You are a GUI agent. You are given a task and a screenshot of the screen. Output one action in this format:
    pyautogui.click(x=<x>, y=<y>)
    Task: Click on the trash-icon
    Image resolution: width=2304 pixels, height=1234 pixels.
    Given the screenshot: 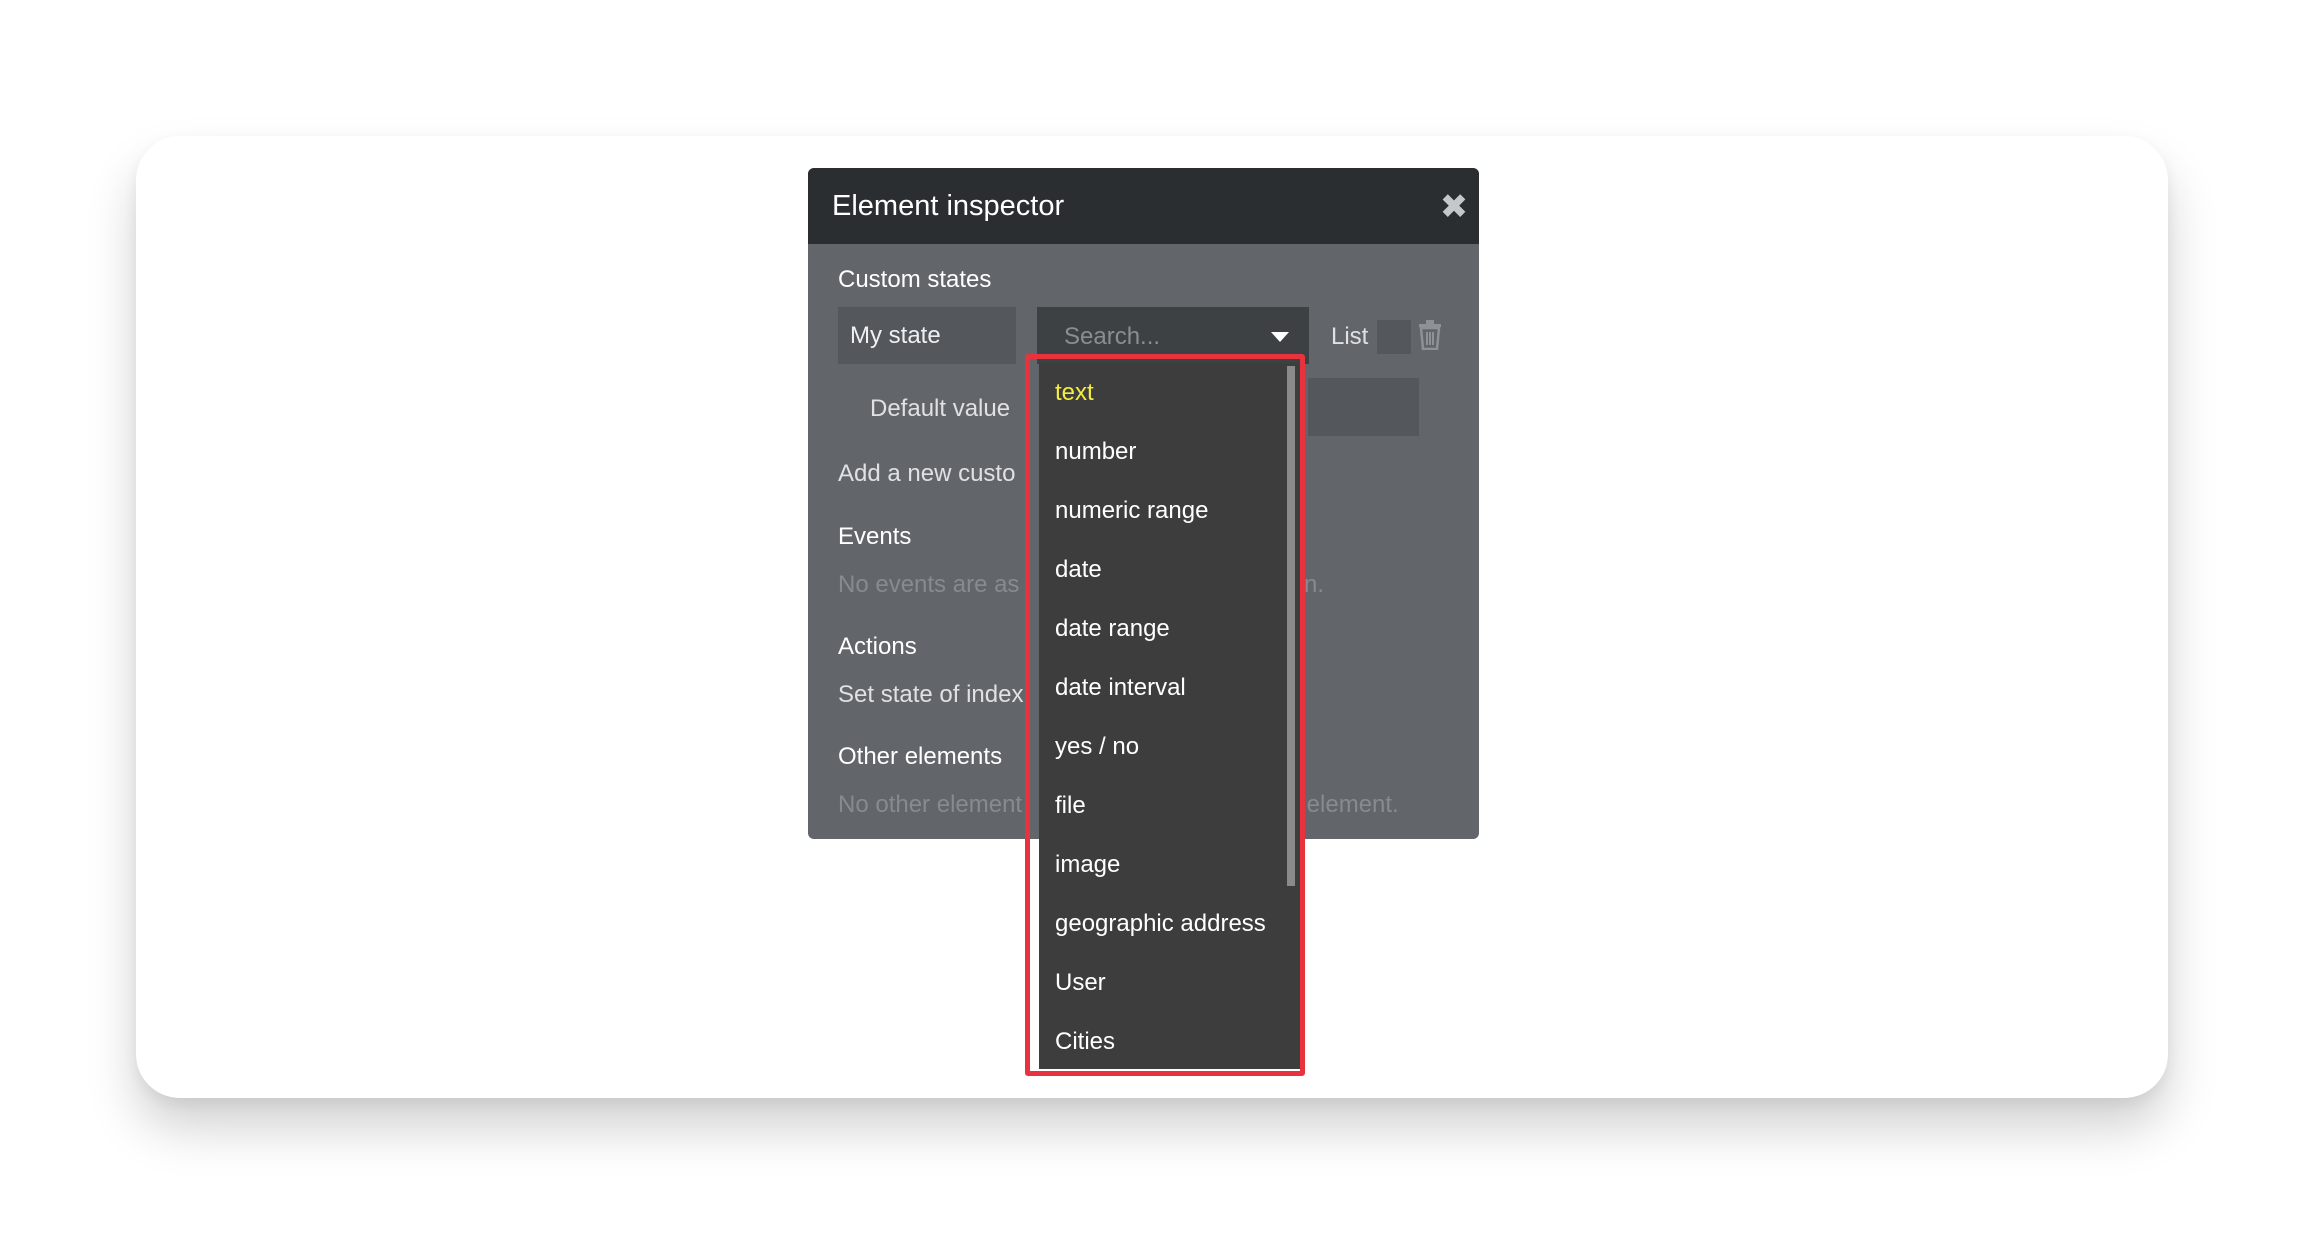 What is the action you would take?
    pyautogui.click(x=1430, y=335)
    